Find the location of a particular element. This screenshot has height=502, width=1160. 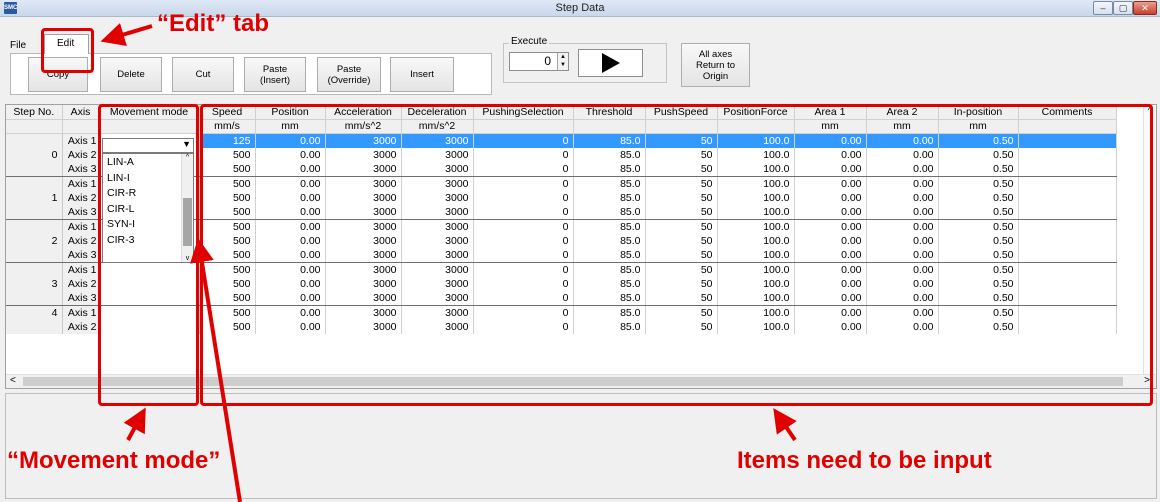

delete-button-label: Delete is located at coordinates (131, 74).